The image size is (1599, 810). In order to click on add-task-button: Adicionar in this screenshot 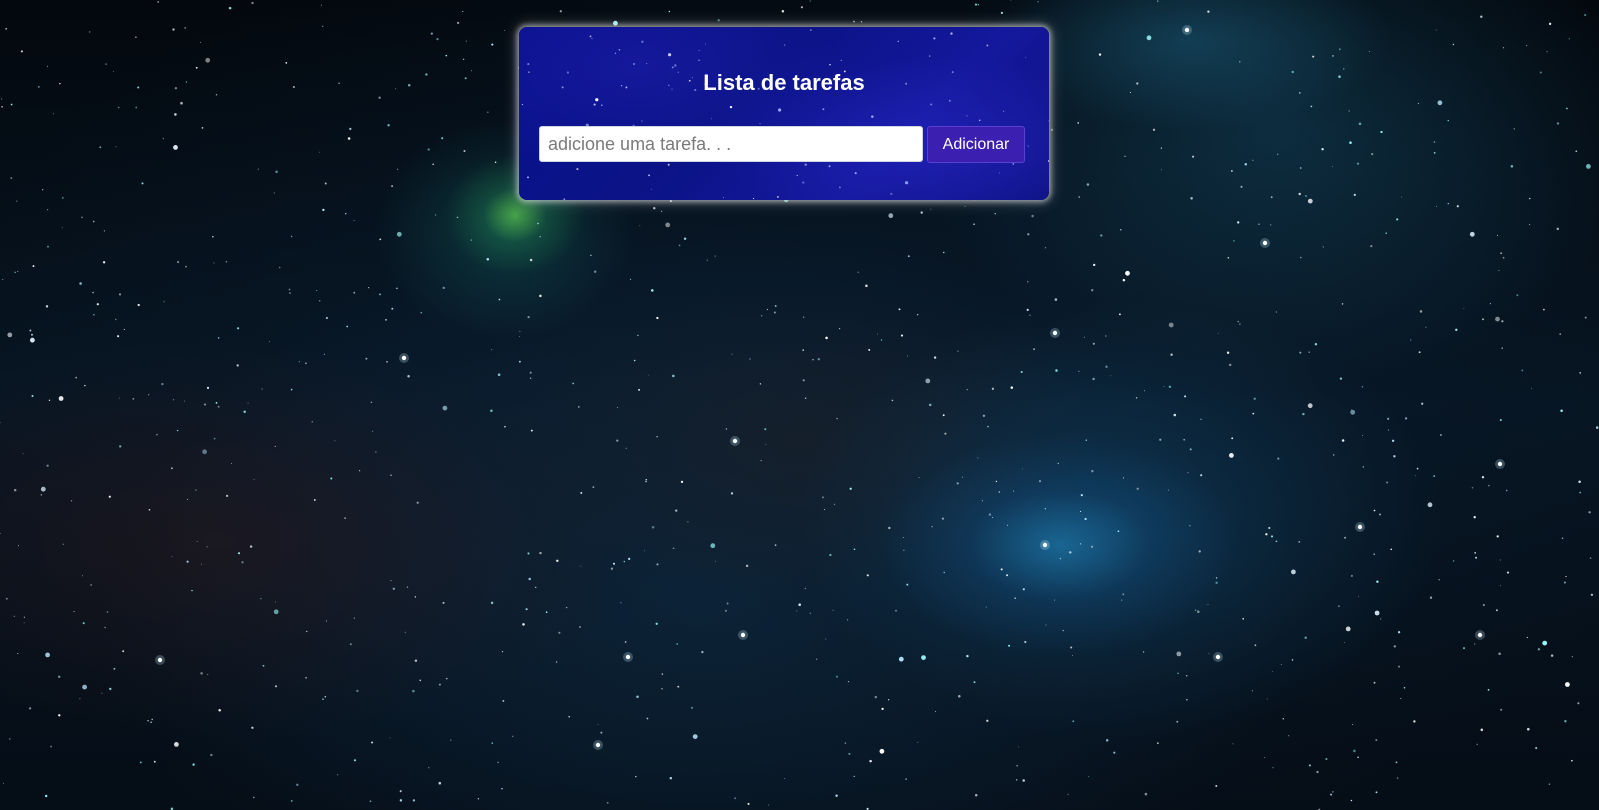, I will do `click(976, 144)`.